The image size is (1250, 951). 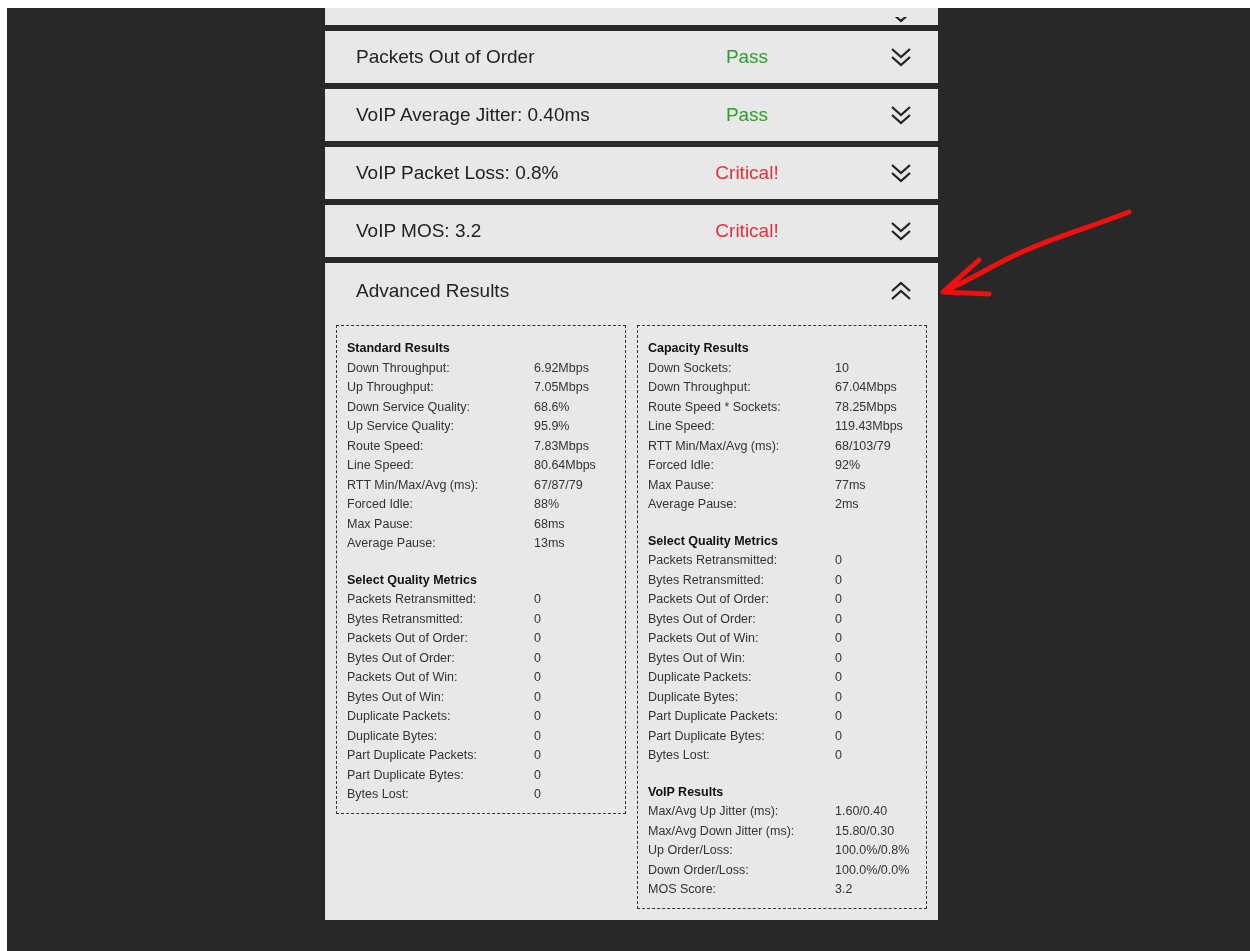 What do you see at coordinates (842, 368) in the screenshot?
I see `metric-value: 10` at bounding box center [842, 368].